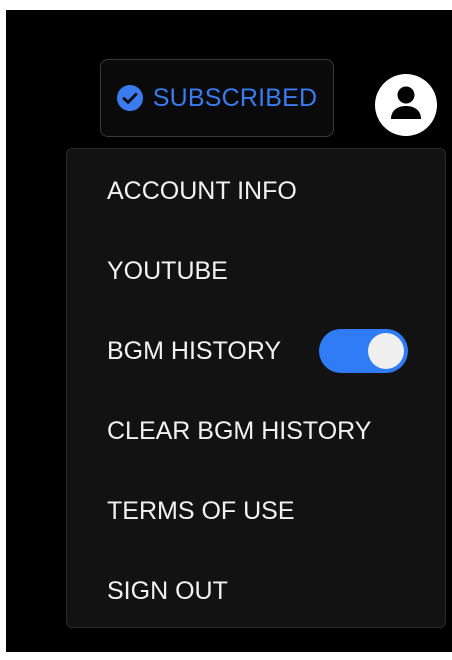 This screenshot has width=452, height=660. Describe the element at coordinates (167, 271) in the screenshot. I see `menu-item-youtube: YOUTUBE` at that location.